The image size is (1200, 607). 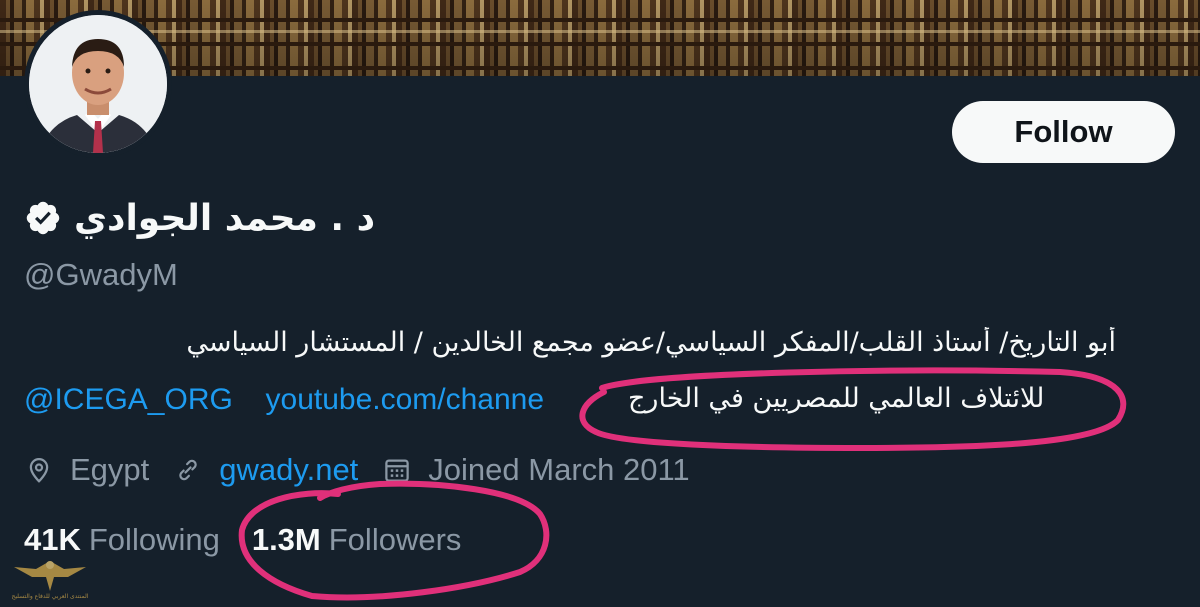 What do you see at coordinates (1063, 132) in the screenshot?
I see `follow-button: Follow` at bounding box center [1063, 132].